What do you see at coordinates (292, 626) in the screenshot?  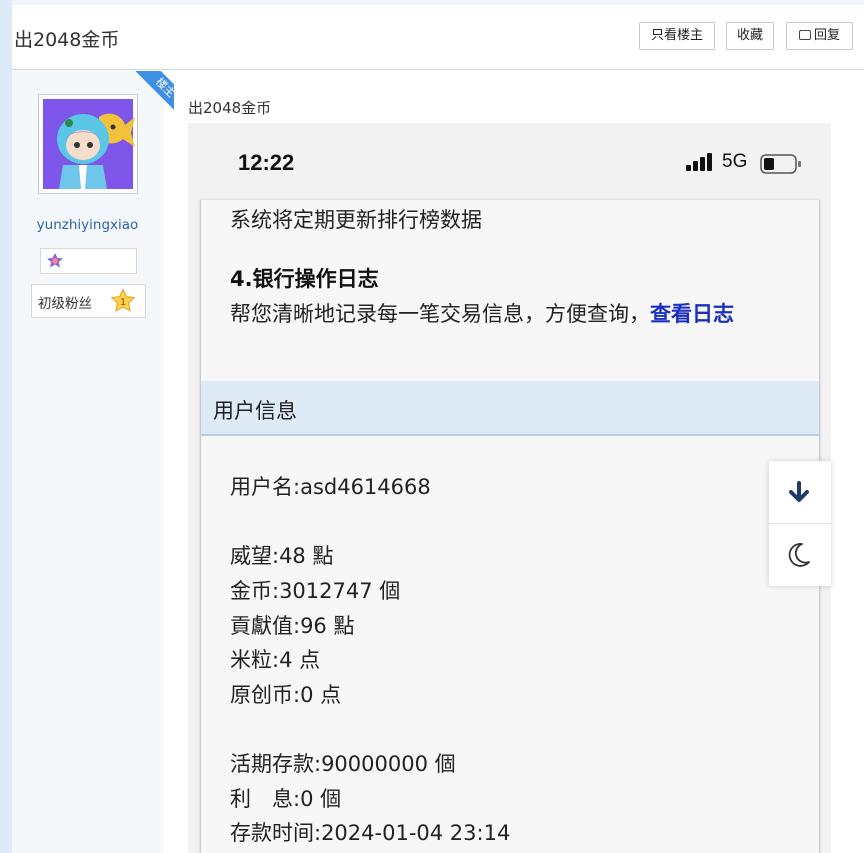 I see `info-contribution: 貢獻值:96 點` at bounding box center [292, 626].